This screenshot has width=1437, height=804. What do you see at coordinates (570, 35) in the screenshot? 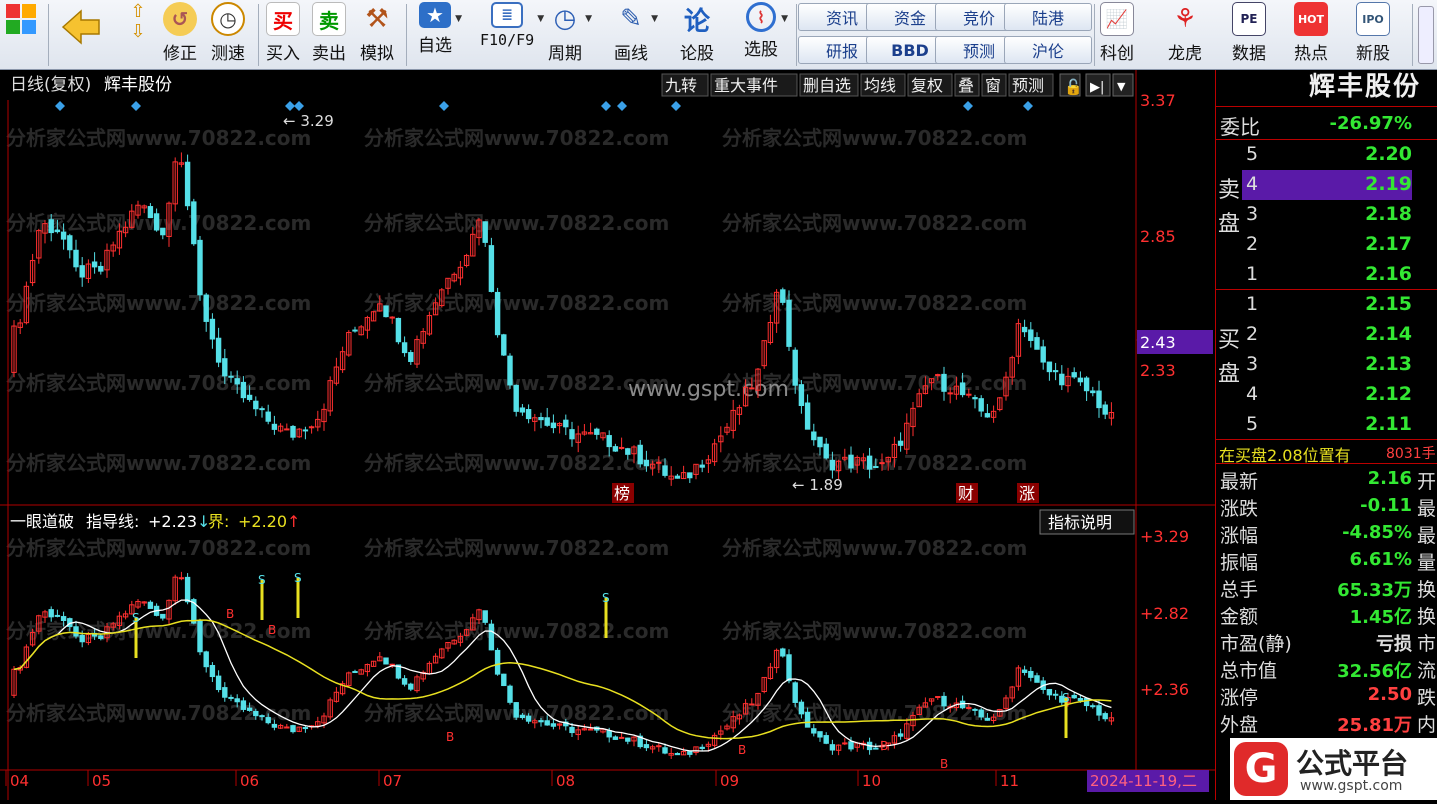
I see `toolbar-period: ◷ ▼ 周期` at bounding box center [570, 35].